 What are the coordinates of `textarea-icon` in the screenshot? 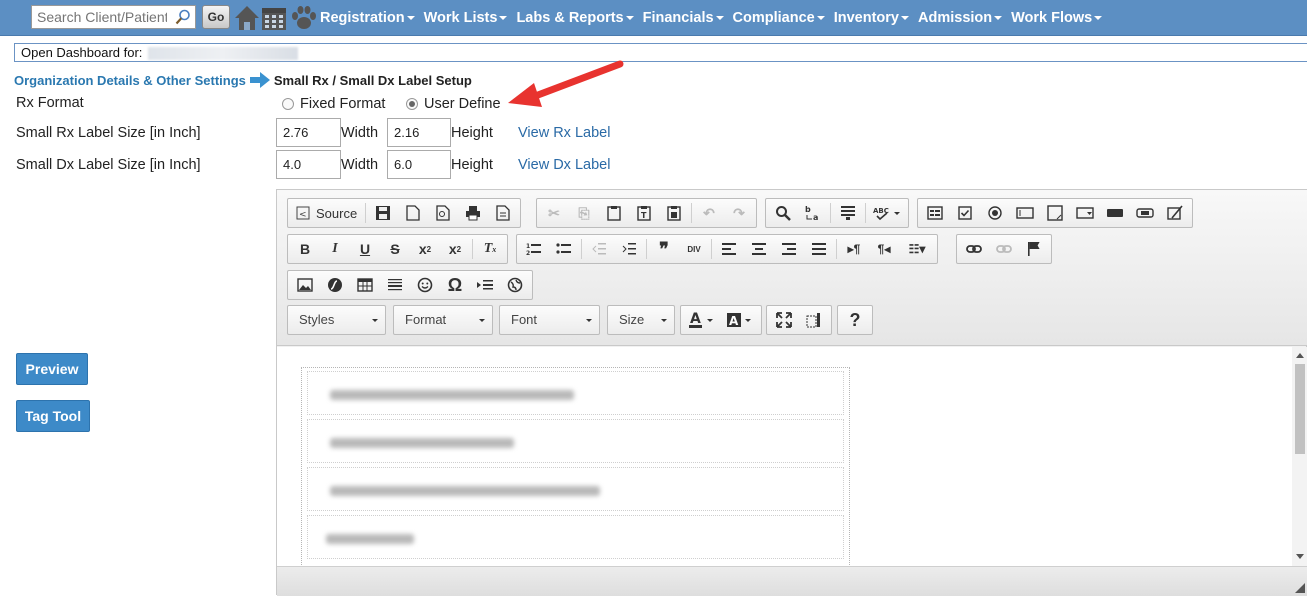 It's located at (1055, 213).